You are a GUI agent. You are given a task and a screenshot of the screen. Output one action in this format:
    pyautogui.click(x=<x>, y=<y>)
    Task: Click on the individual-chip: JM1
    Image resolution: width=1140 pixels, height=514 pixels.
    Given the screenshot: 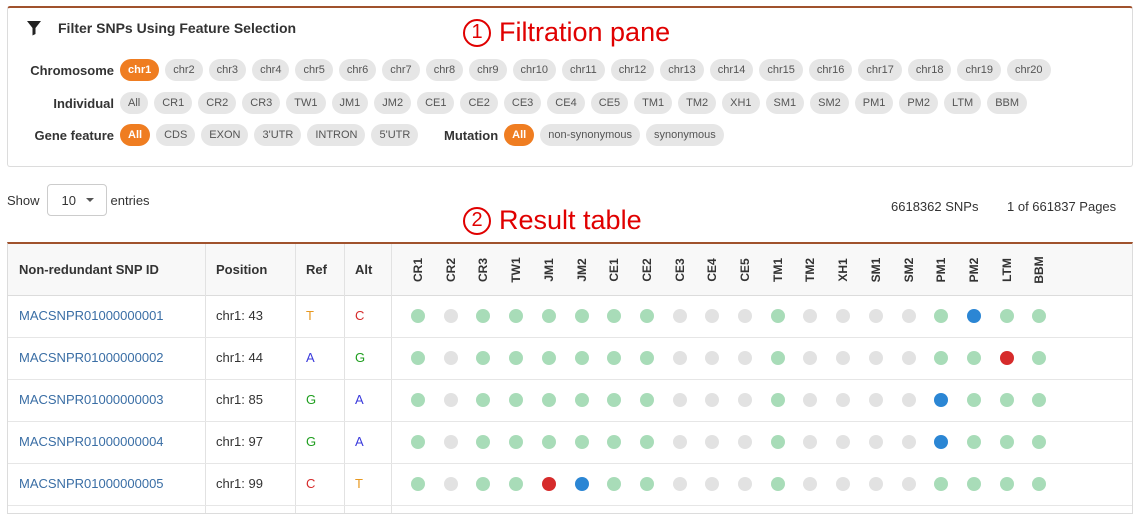 What is the action you would take?
    pyautogui.click(x=350, y=103)
    